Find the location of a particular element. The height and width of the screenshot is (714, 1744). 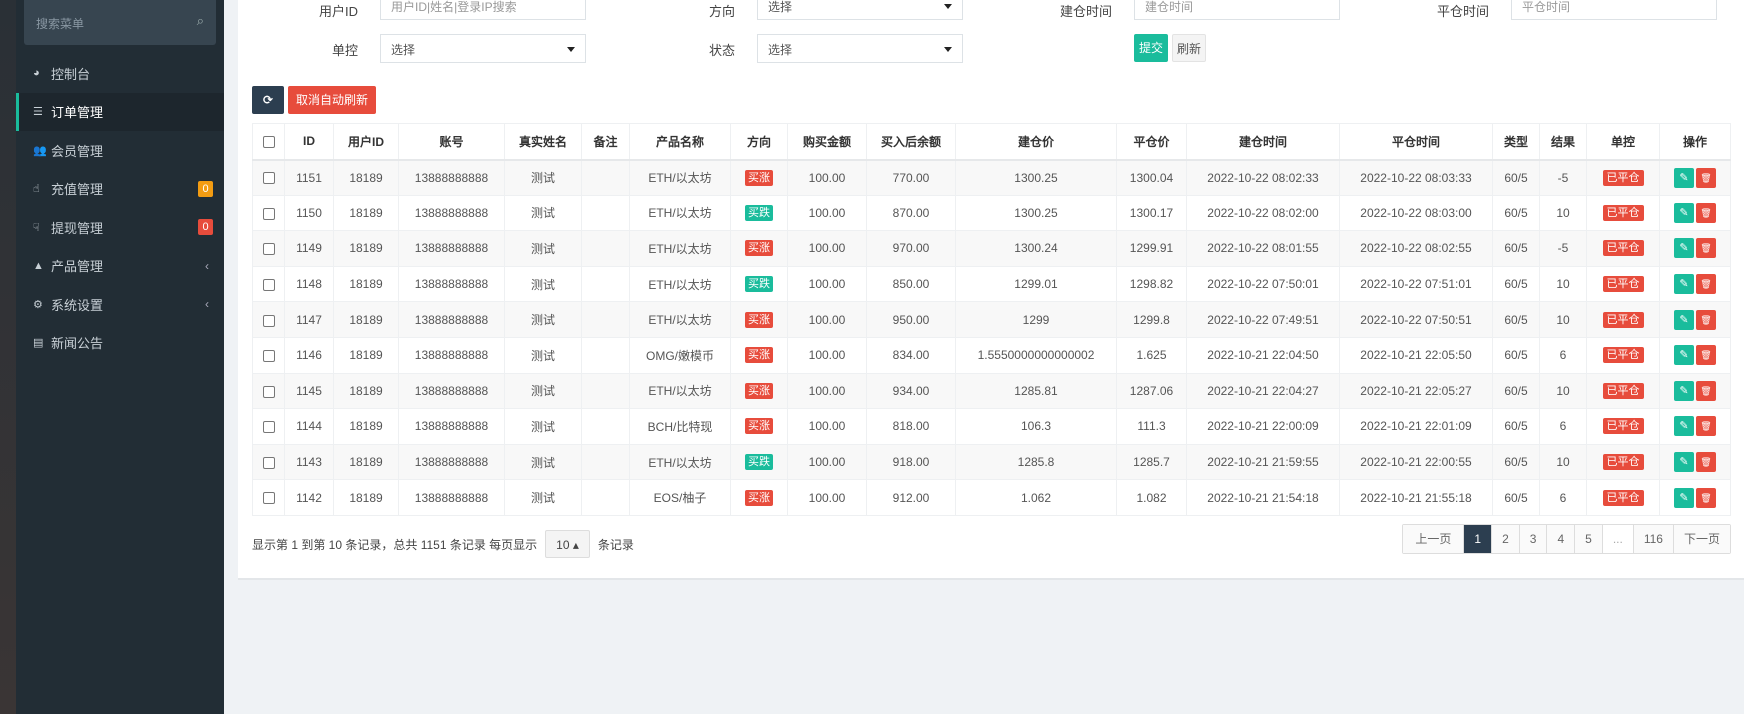

page-link: 5 is located at coordinates (1588, 539).